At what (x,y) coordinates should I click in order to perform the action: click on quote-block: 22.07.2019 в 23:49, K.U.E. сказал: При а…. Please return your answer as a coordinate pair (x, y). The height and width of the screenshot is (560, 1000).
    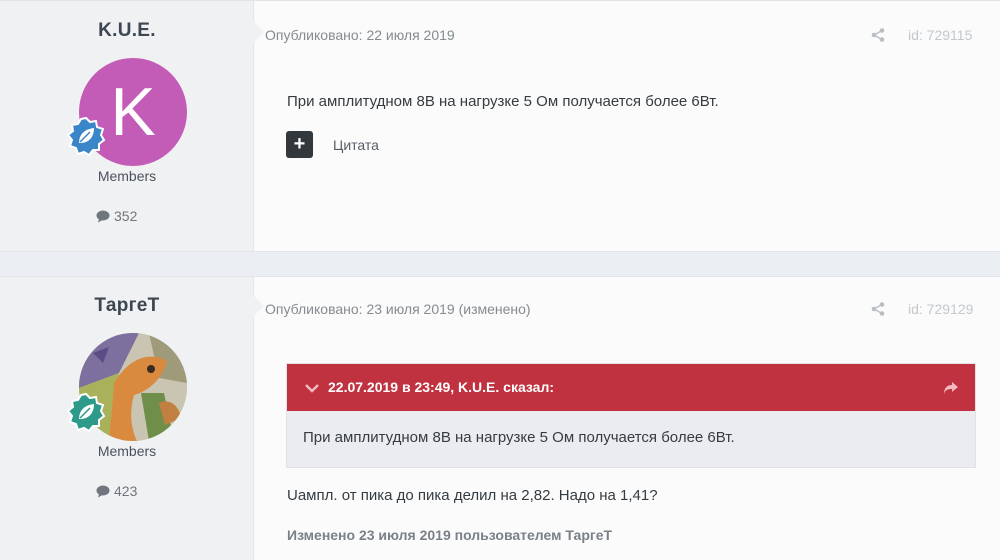
    Looking at the image, I should click on (631, 415).